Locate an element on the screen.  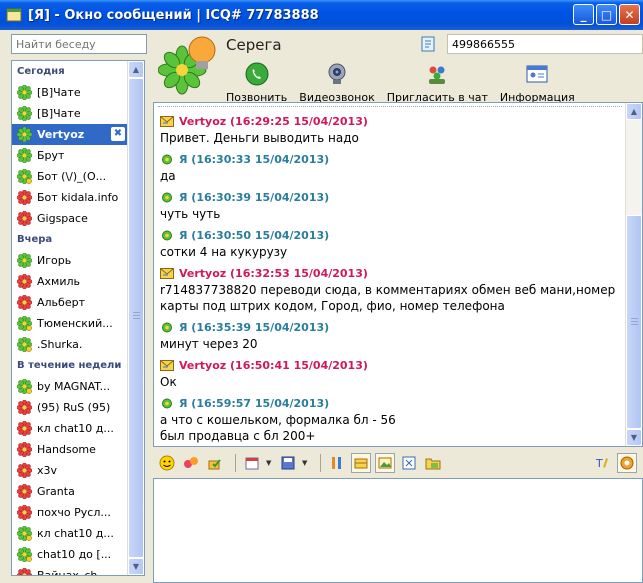
group-header: В течение недели is located at coordinates (69, 365).